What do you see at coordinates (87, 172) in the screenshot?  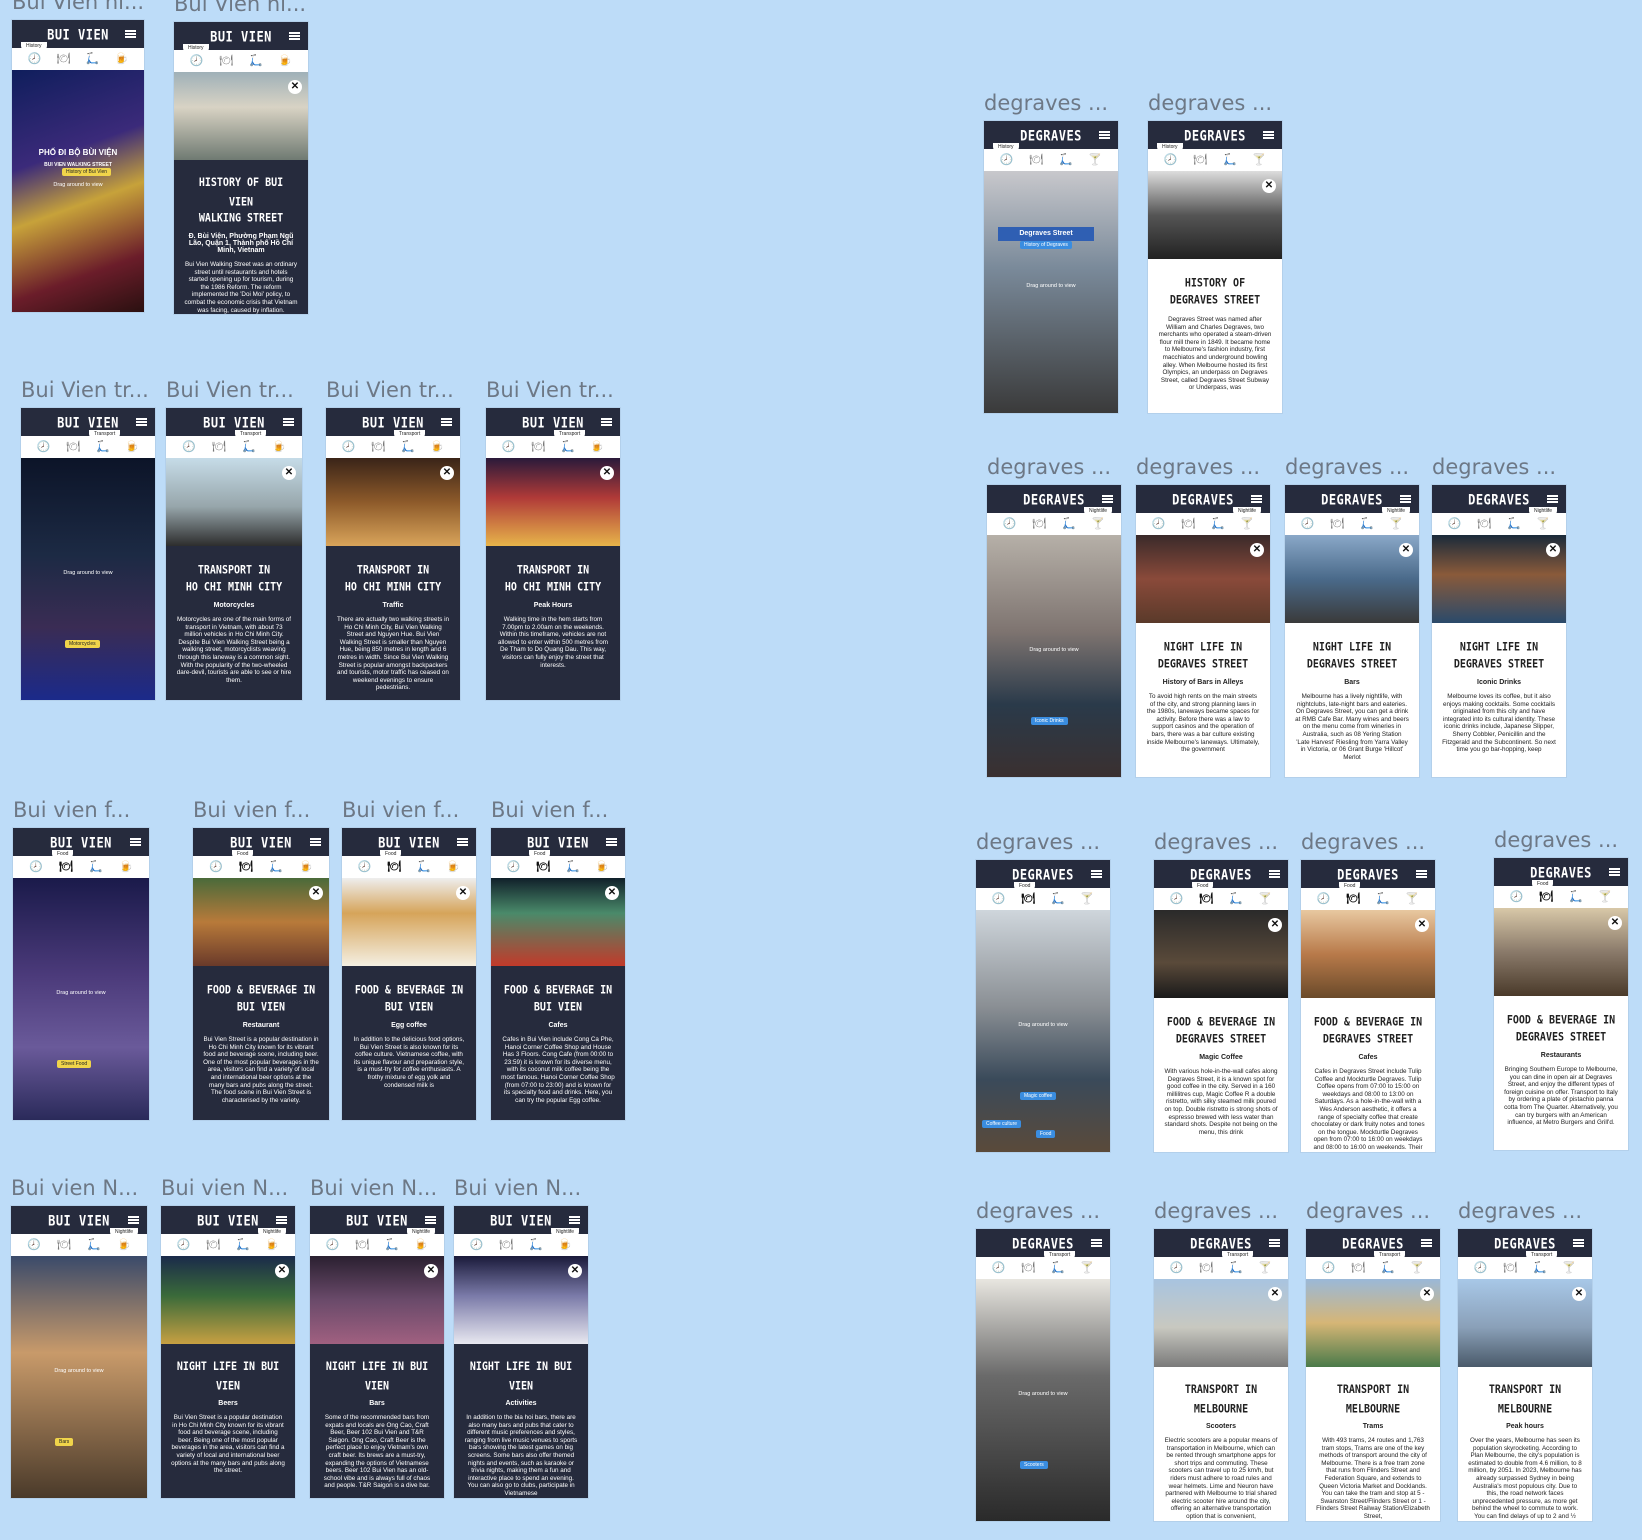 I see `ar-hotspot-chip: History of Bui Vien` at bounding box center [87, 172].